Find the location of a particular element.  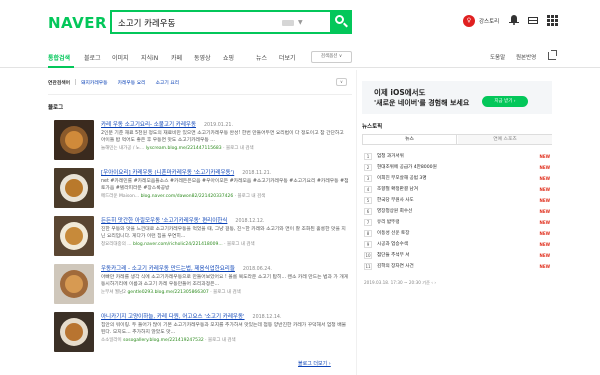

blog-url: lyscream.blog.me/221447115683 is located at coordinates (184, 148).